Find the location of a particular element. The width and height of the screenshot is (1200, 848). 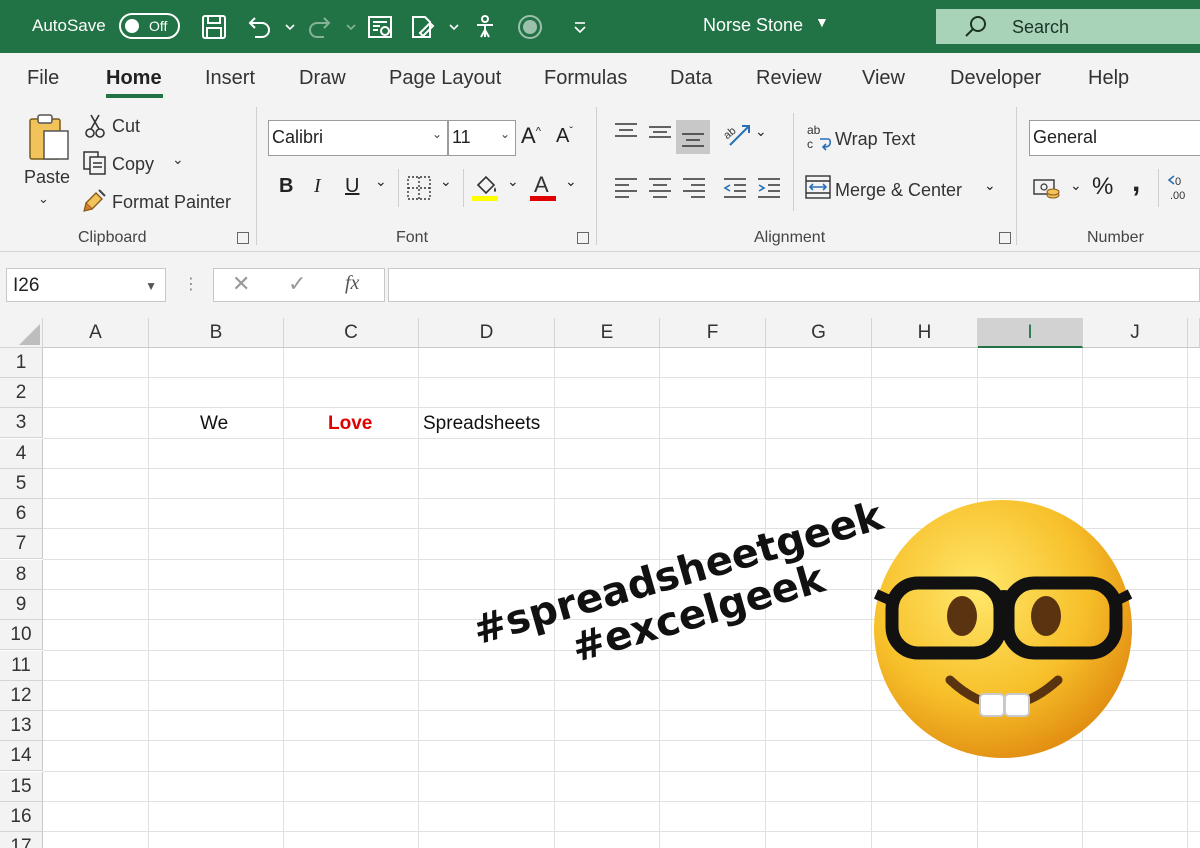

column-header-e: E is located at coordinates (607, 333).